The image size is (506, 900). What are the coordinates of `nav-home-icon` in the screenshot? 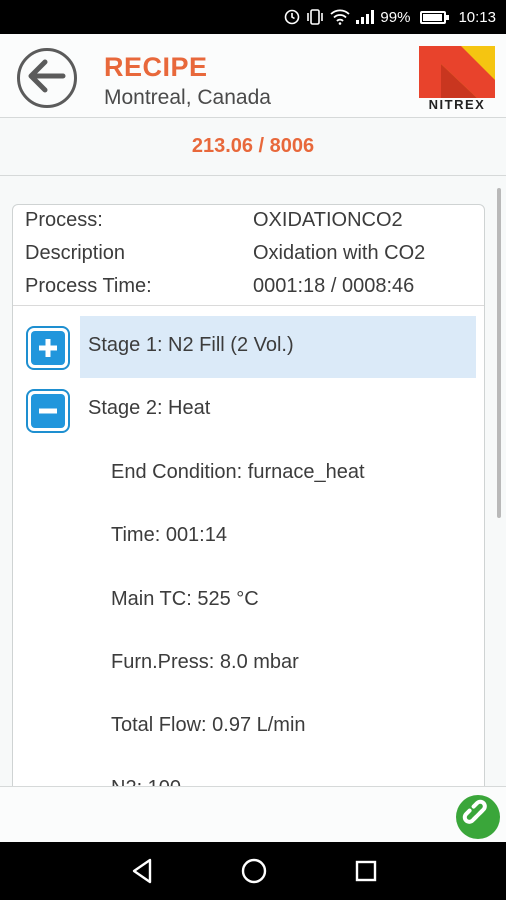 It's located at (254, 871).